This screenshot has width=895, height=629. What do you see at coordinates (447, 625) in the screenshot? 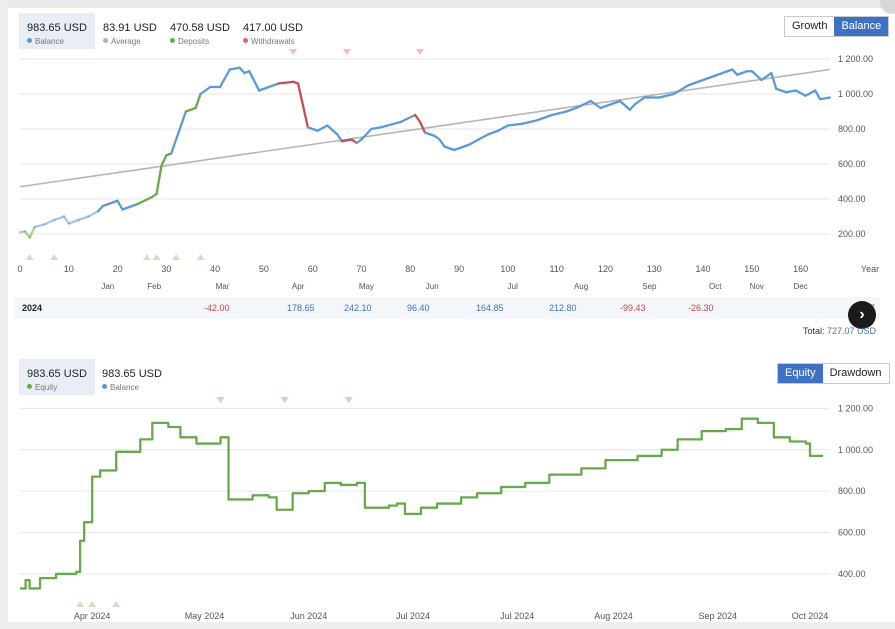
I see `window-bottom-edge` at bounding box center [447, 625].